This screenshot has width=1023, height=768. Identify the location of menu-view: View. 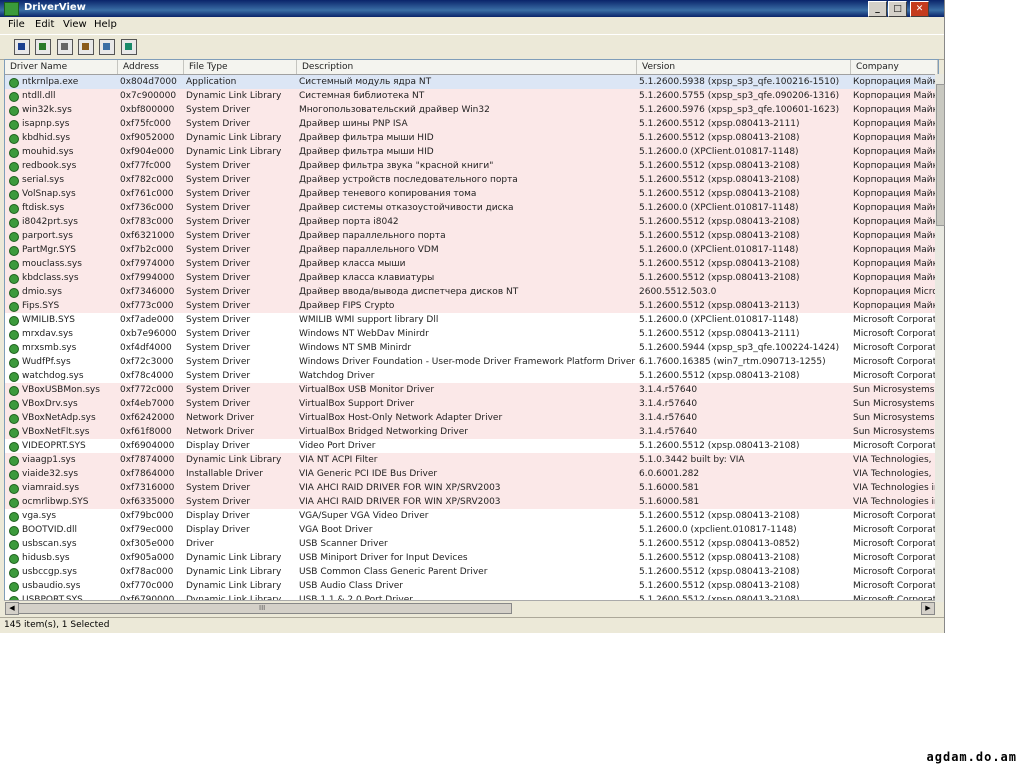
(75, 24).